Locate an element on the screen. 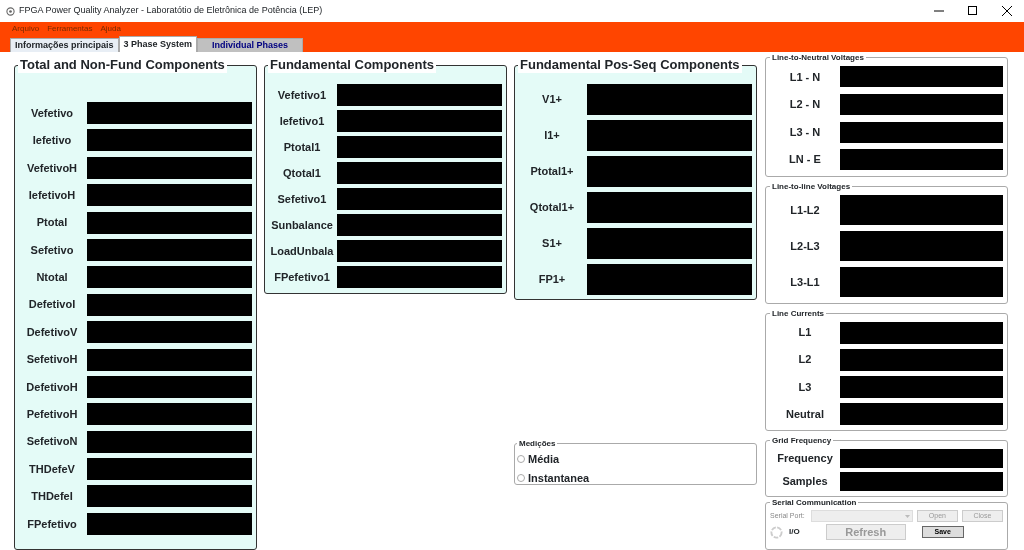 The width and height of the screenshot is (1024, 550). field-label: Samples is located at coordinates (805, 482).